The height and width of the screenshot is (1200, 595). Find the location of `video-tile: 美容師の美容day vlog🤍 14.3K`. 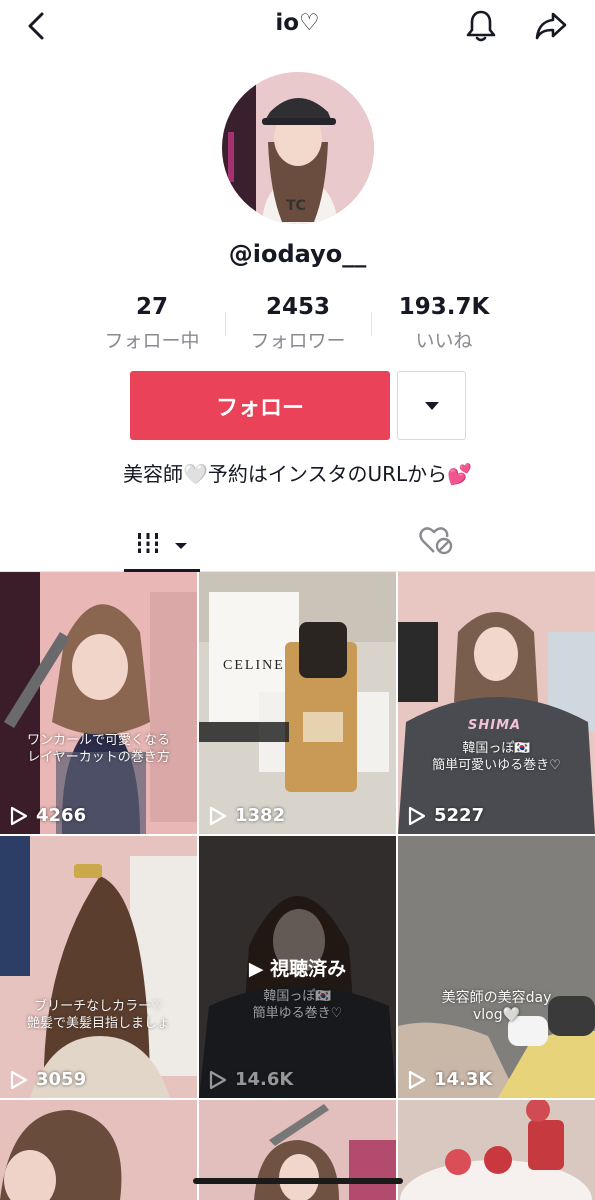

video-tile: 美容師の美容day vlog🤍 14.3K is located at coordinates (496, 967).